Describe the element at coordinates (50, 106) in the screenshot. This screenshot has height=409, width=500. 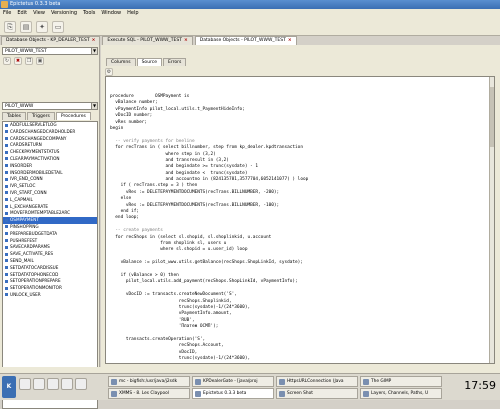
I see `schema-select: PILOT_WWW ▼` at that location.